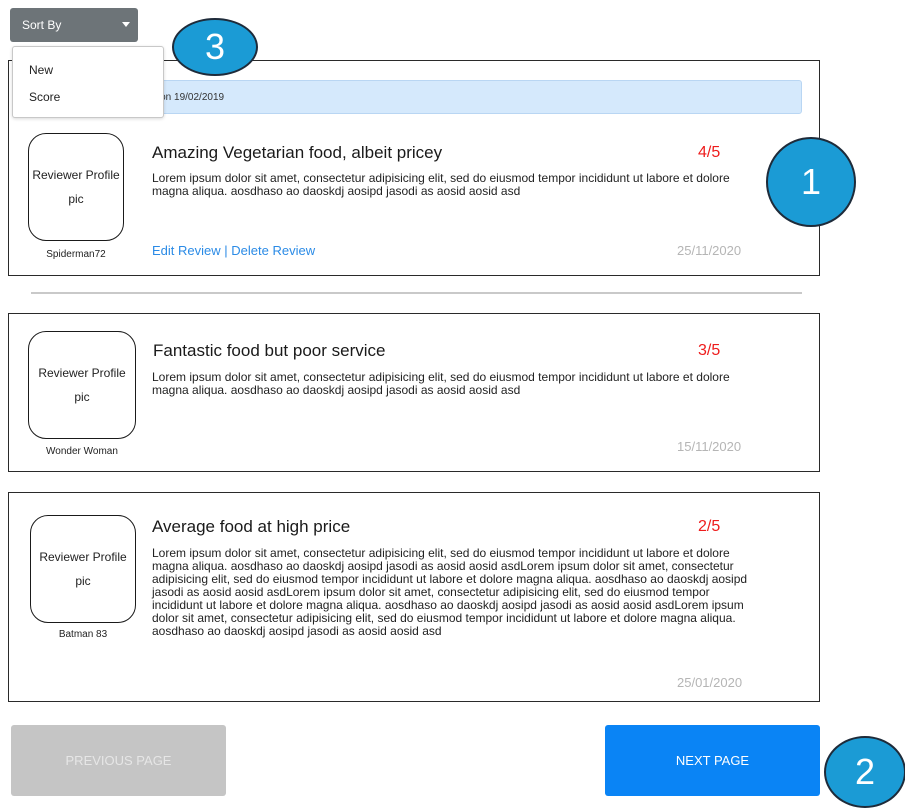  I want to click on sort-option-new: New, so click(41, 70).